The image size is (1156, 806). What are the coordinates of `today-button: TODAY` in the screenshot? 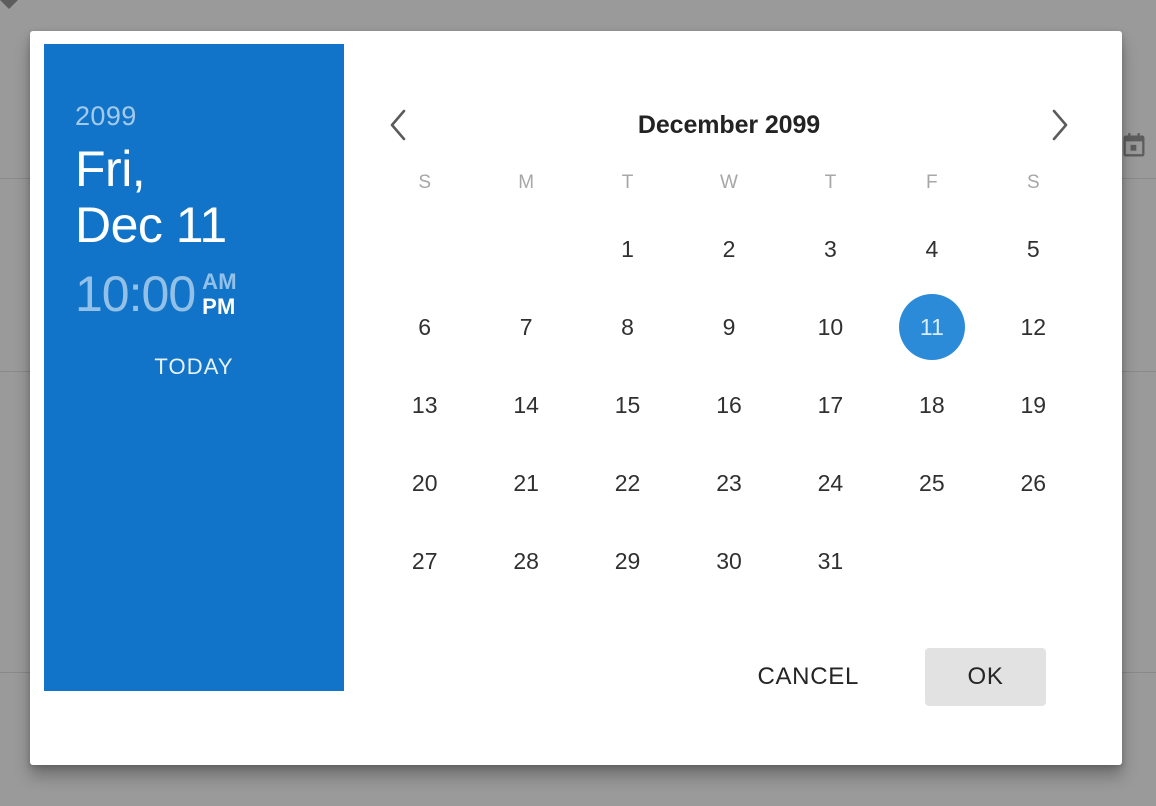 It's located at (194, 367).